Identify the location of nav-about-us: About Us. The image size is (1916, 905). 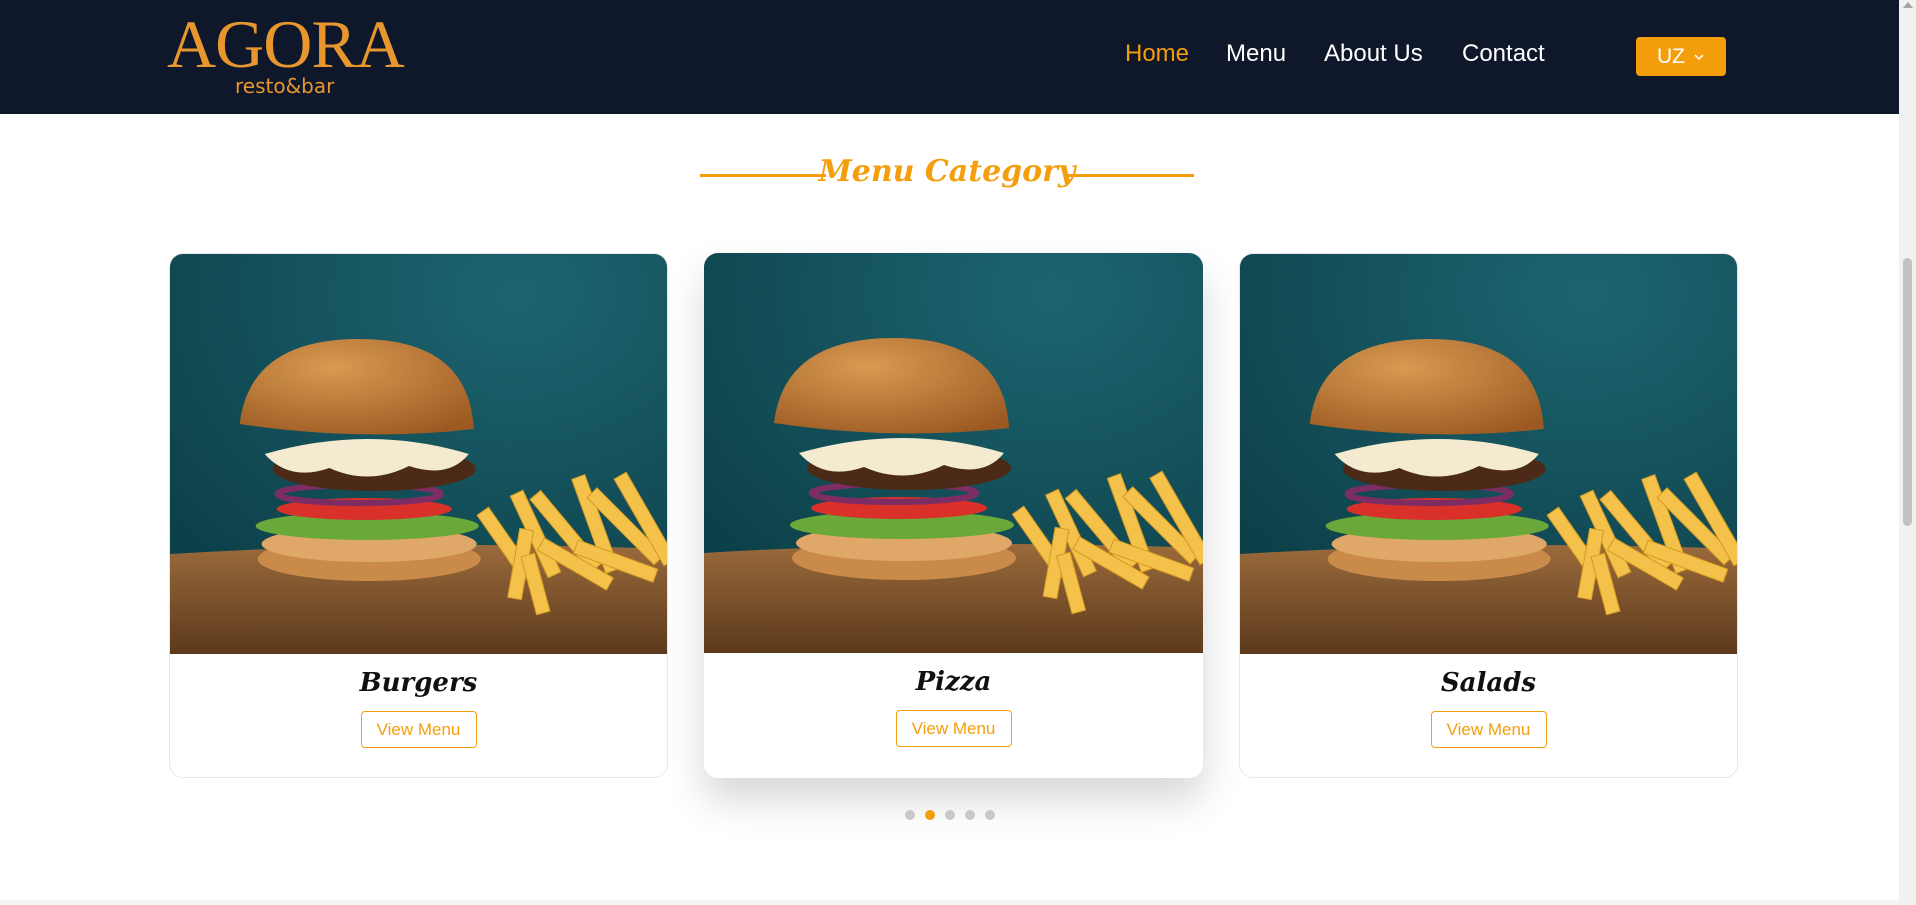
(1373, 54).